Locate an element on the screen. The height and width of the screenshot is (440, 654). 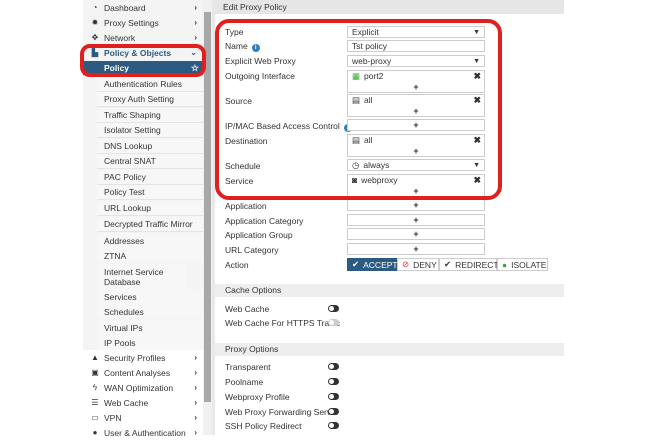
gear-icon: ✹ is located at coordinates (95, 22).